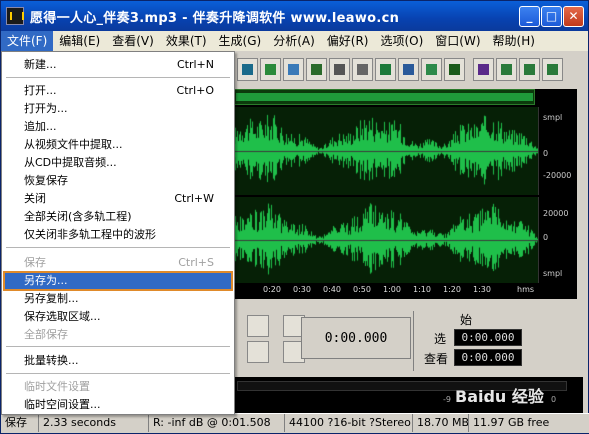  I want to click on amplitude-scale-left: smpl 0 -20000, so click(557, 151).